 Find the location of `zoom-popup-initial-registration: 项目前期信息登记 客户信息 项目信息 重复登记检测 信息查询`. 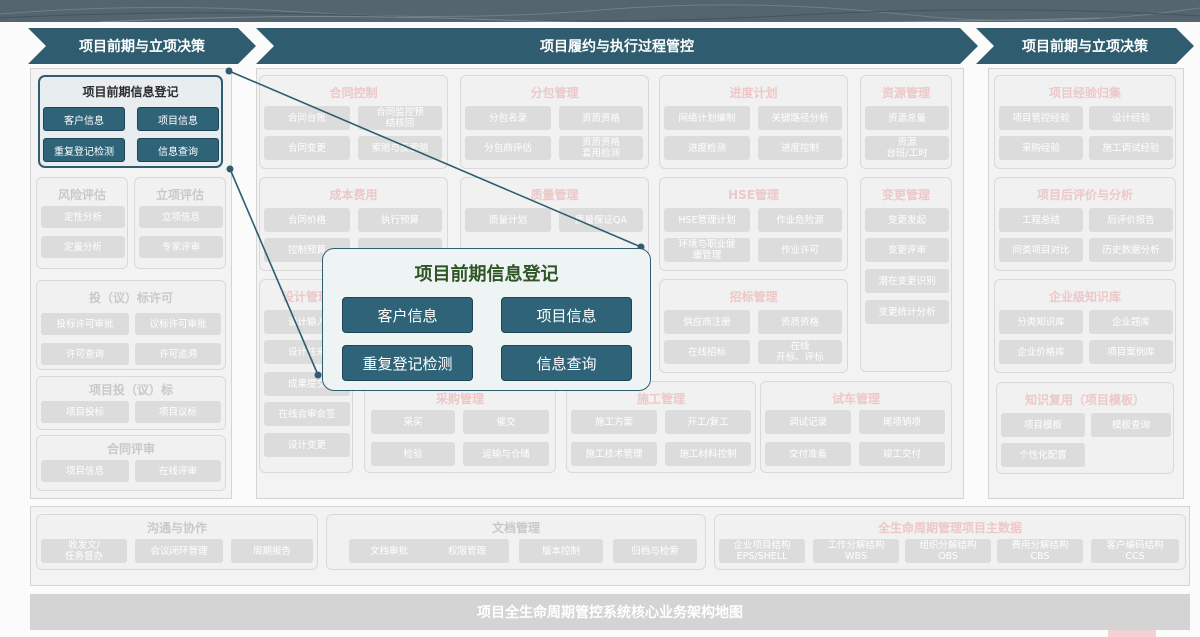

zoom-popup-initial-registration: 项目前期信息登记 客户信息 项目信息 重复登记检测 信息查询 is located at coordinates (486, 319).